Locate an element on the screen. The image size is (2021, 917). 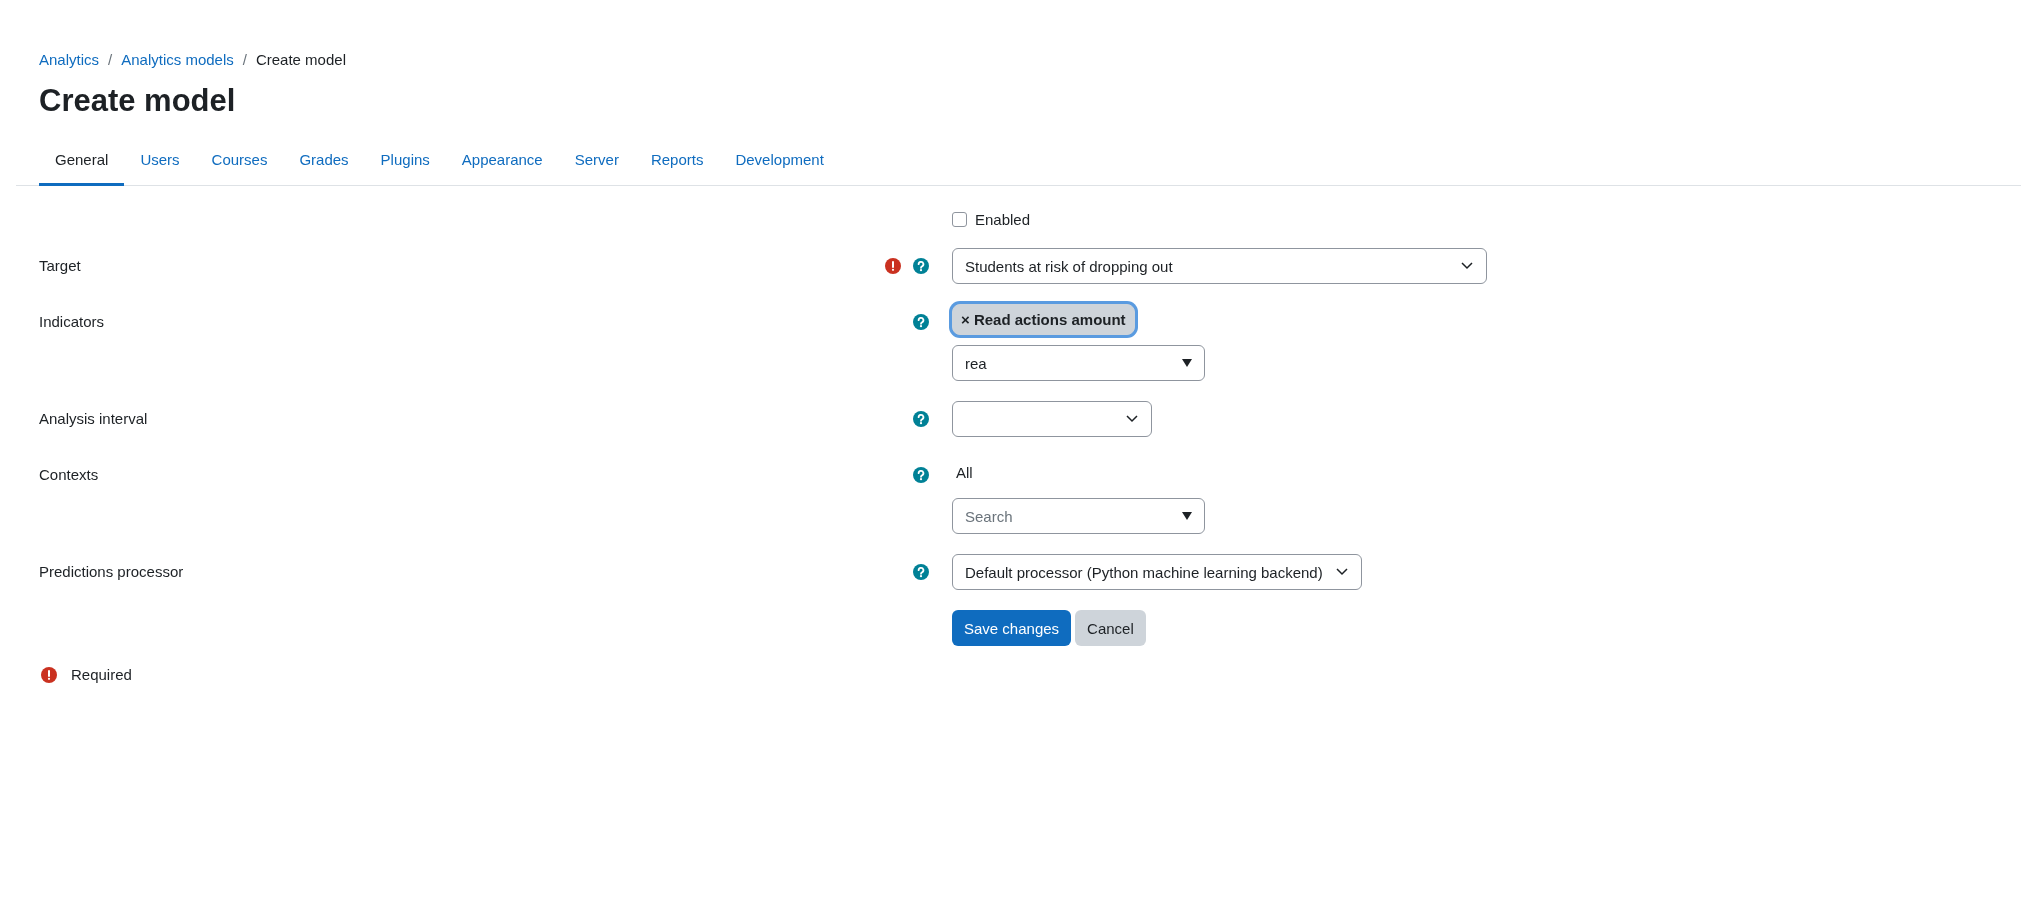
field-label: Indicators is located at coordinates (72, 321).